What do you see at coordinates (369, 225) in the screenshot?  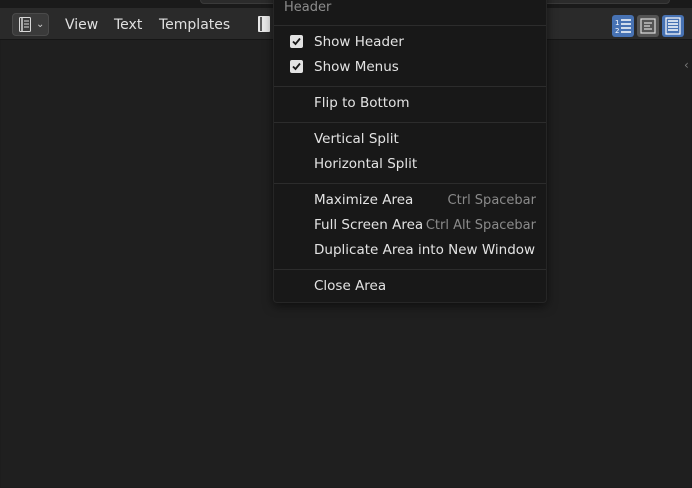 I see `menu-item-label: Full Screen Area` at bounding box center [369, 225].